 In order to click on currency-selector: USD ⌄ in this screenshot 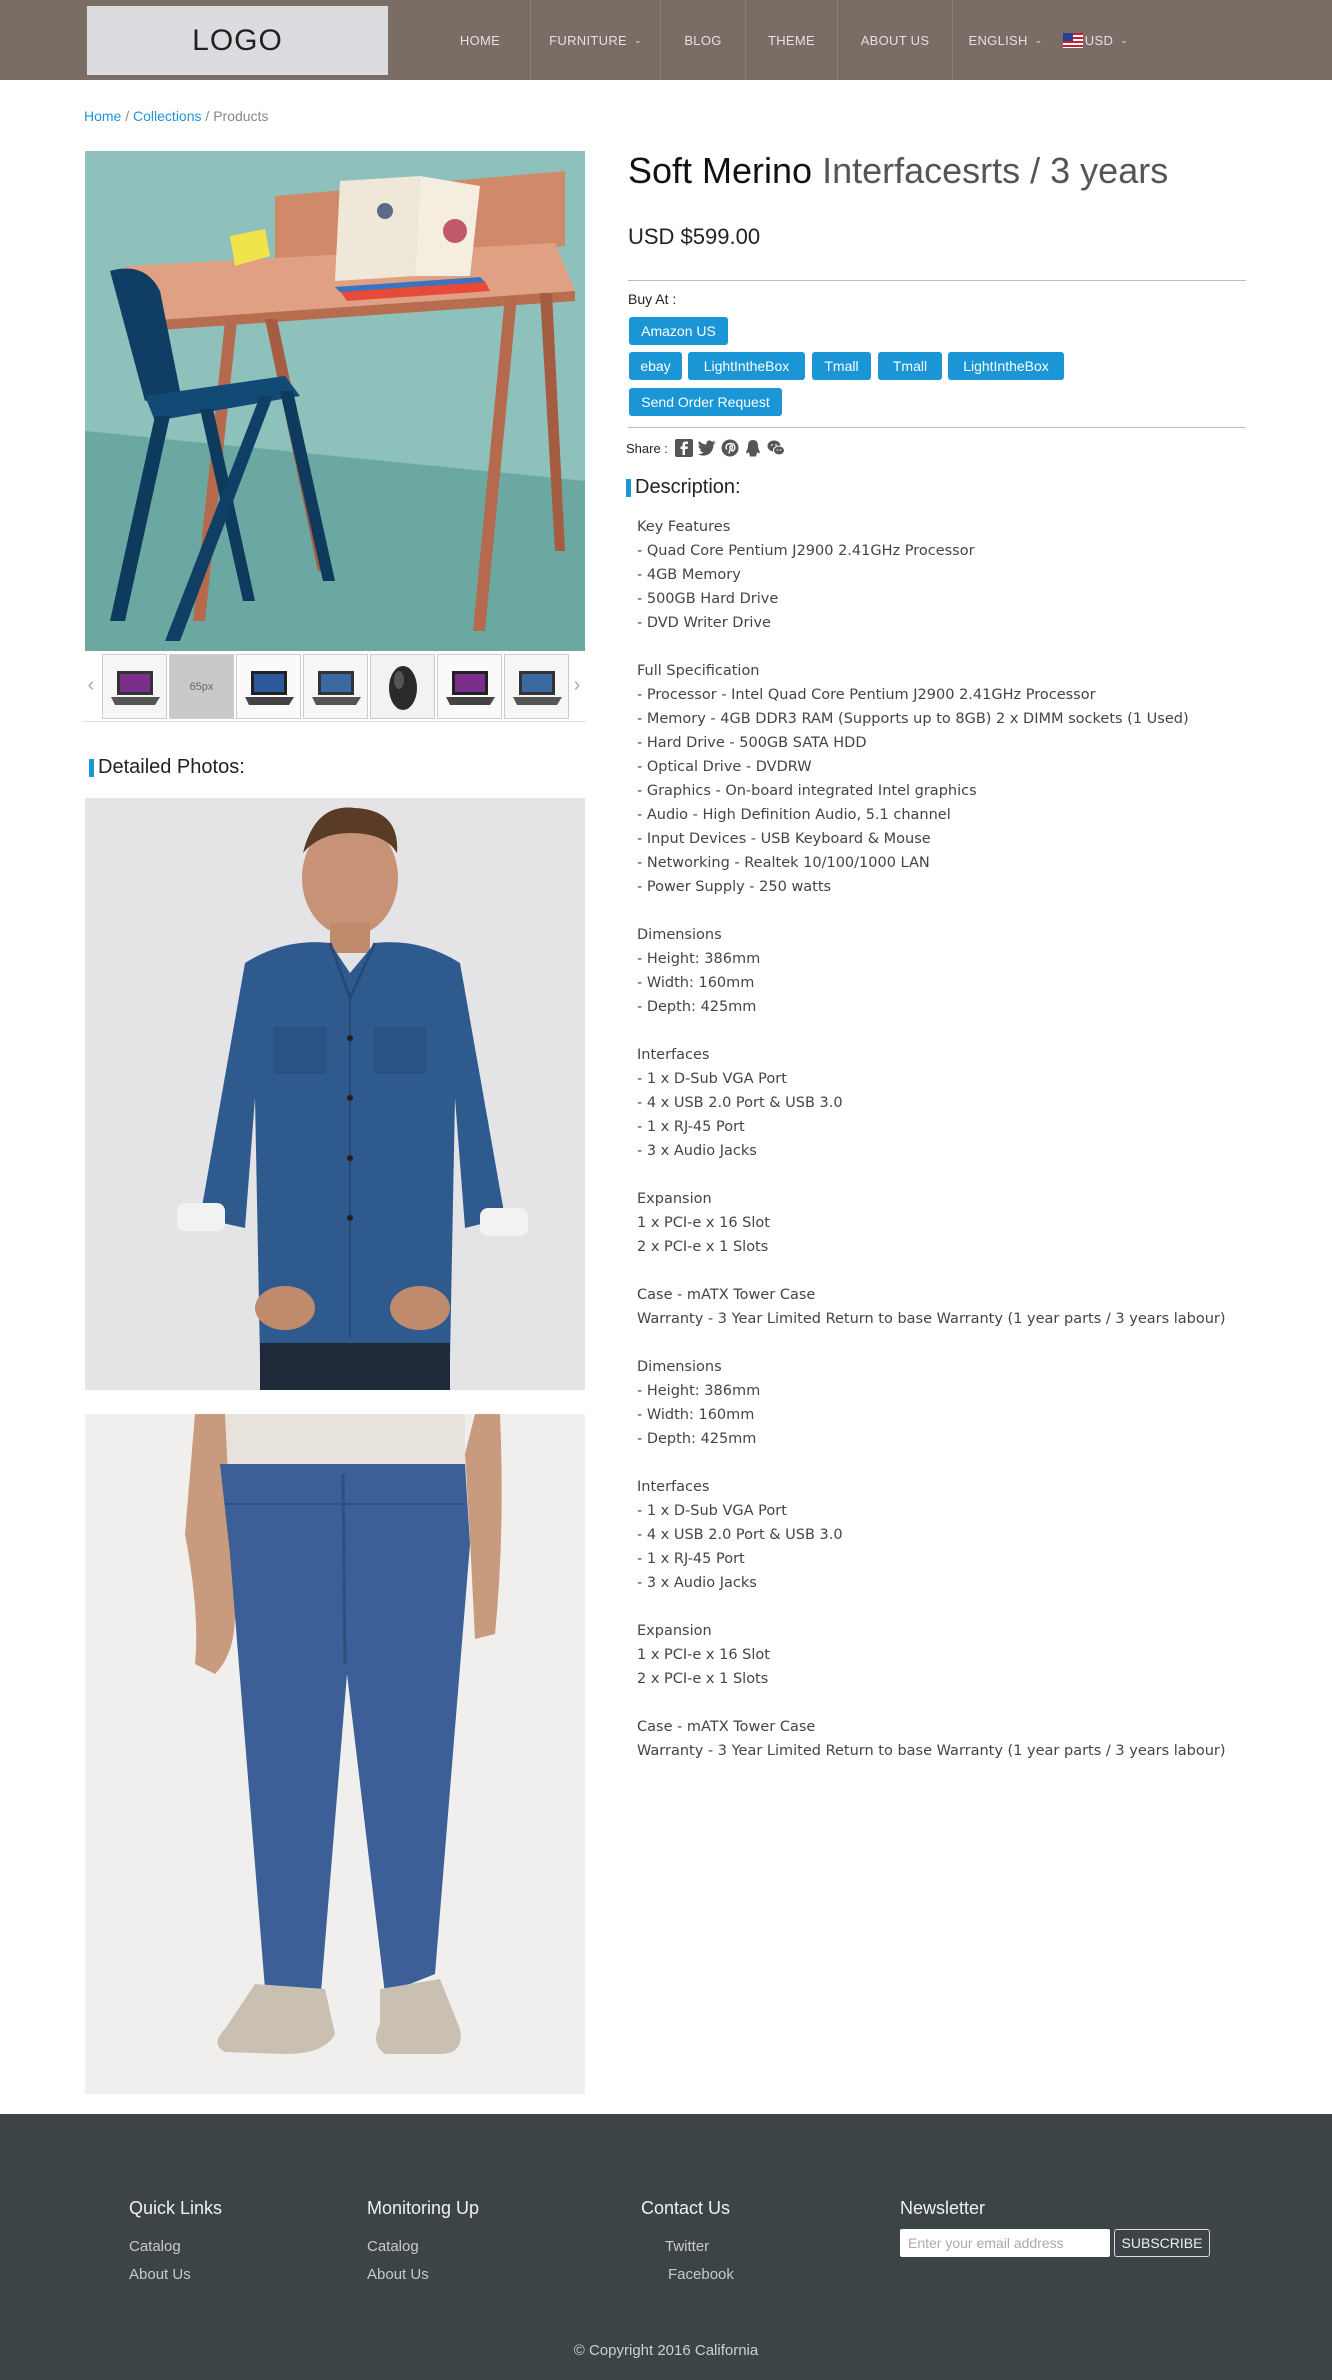, I will do `click(1103, 40)`.